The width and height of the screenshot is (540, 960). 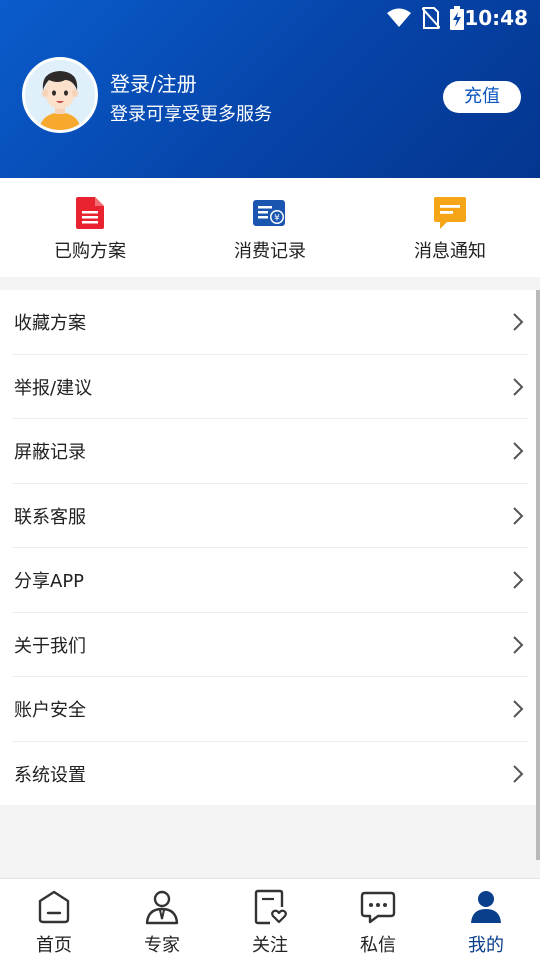 I want to click on quick-consumption-records: ¥ 消费记录, so click(x=270, y=227).